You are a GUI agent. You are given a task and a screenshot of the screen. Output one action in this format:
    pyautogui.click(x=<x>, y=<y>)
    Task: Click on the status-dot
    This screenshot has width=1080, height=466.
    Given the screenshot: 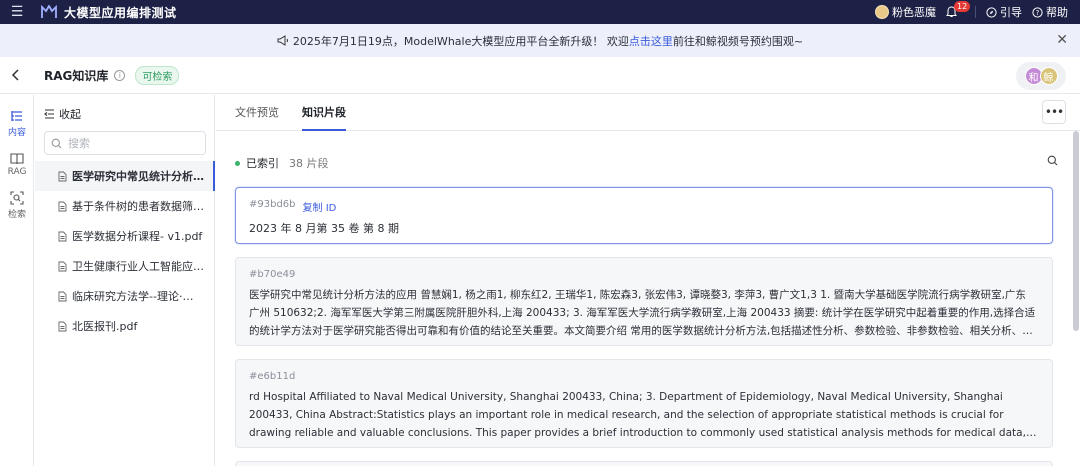 What is the action you would take?
    pyautogui.click(x=237, y=163)
    